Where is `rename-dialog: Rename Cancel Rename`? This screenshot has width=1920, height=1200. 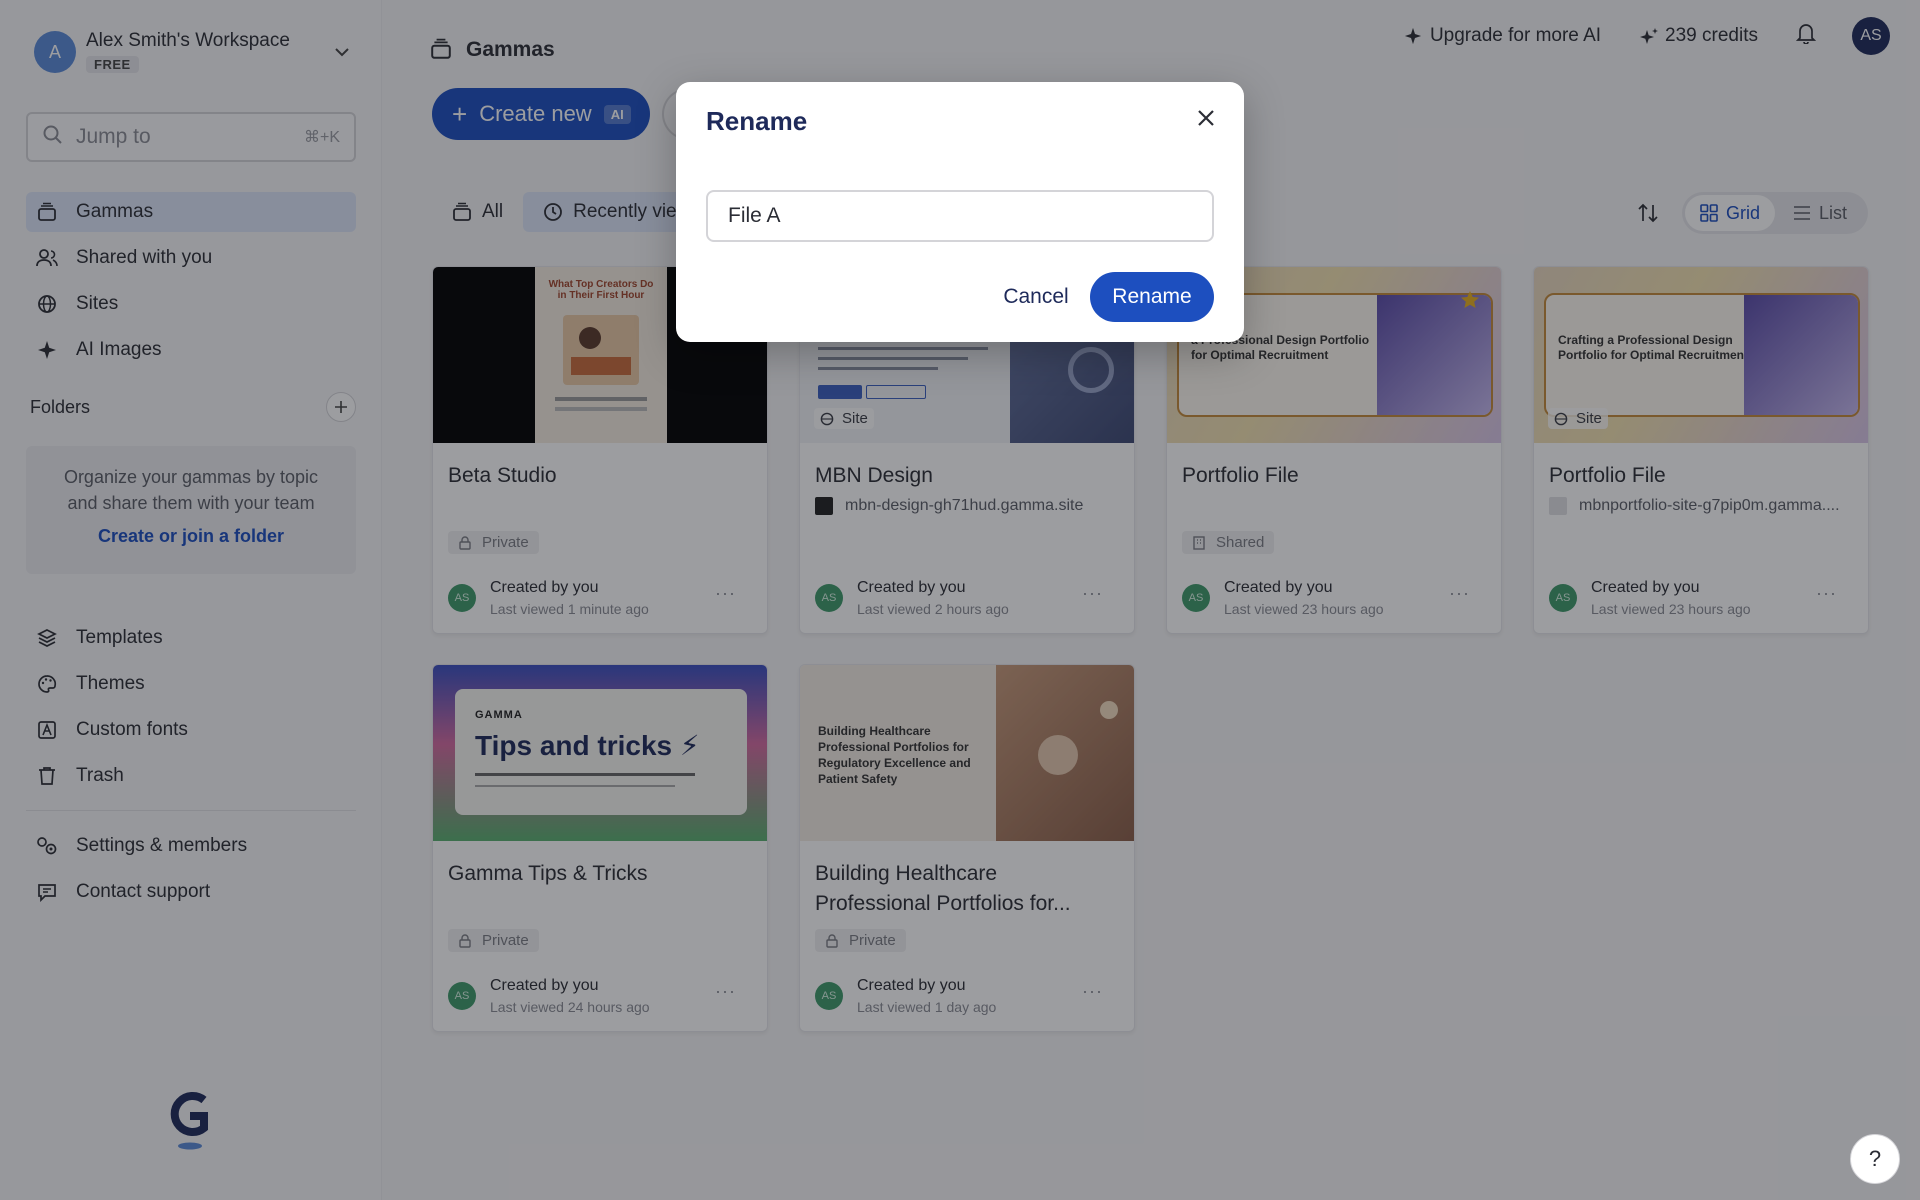
rename-dialog: Rename Cancel Rename is located at coordinates (960, 212).